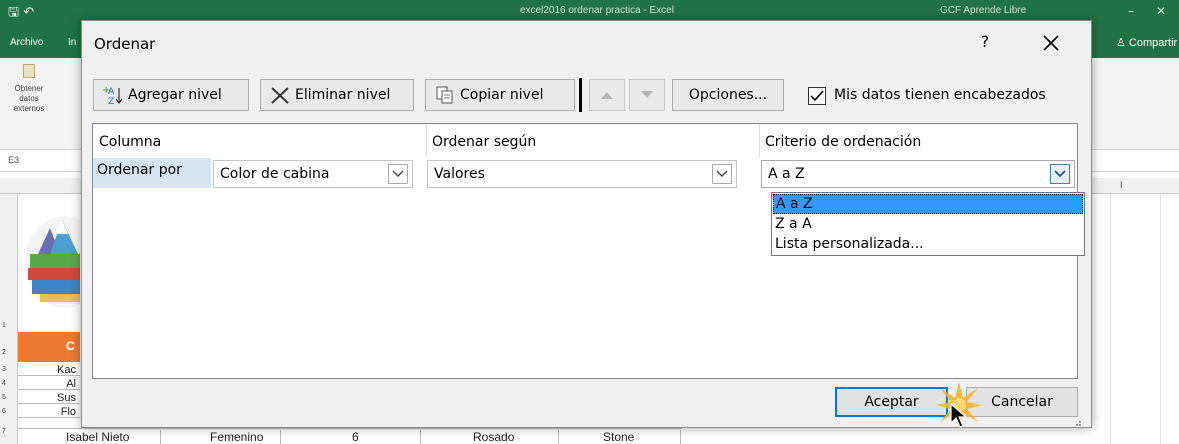 Image resolution: width=1179 pixels, height=444 pixels. I want to click on copy-level-button: Copiar nivel, so click(500, 95).